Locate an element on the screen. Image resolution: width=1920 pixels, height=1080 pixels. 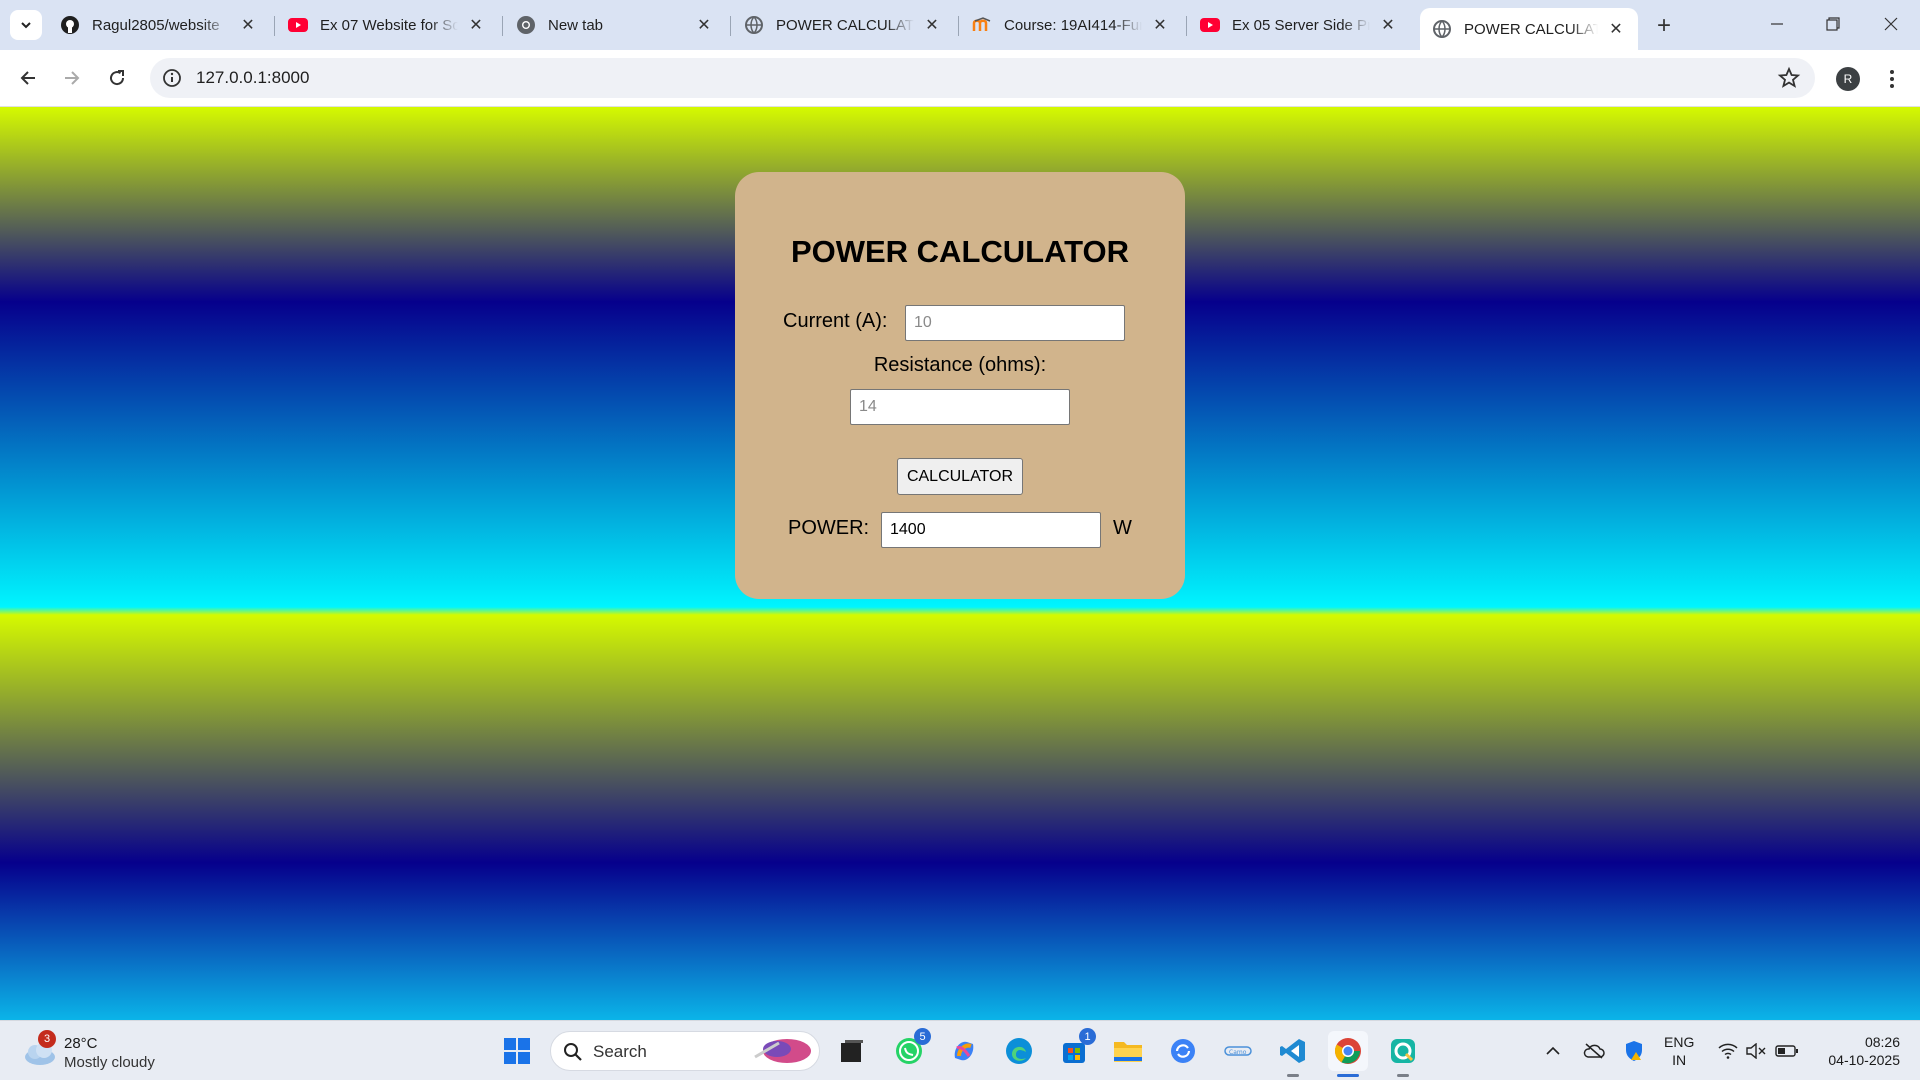
cloud-offline-icon is located at coordinates (1594, 1051).